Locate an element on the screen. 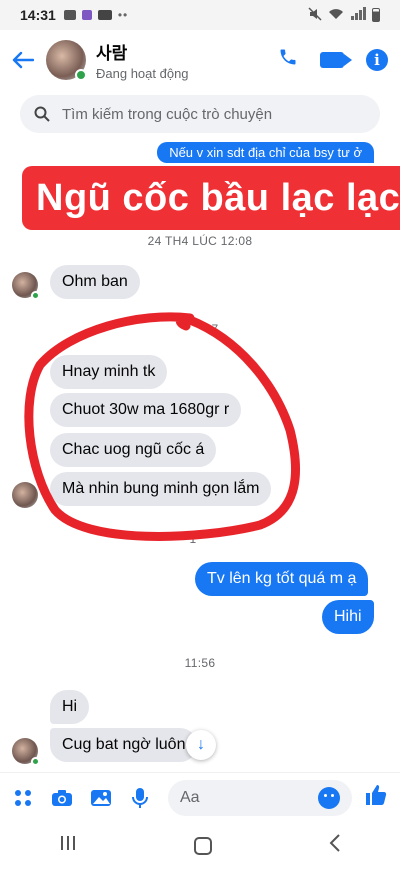 This screenshot has width=400, height=869. header-actions: i is located at coordinates (333, 60).